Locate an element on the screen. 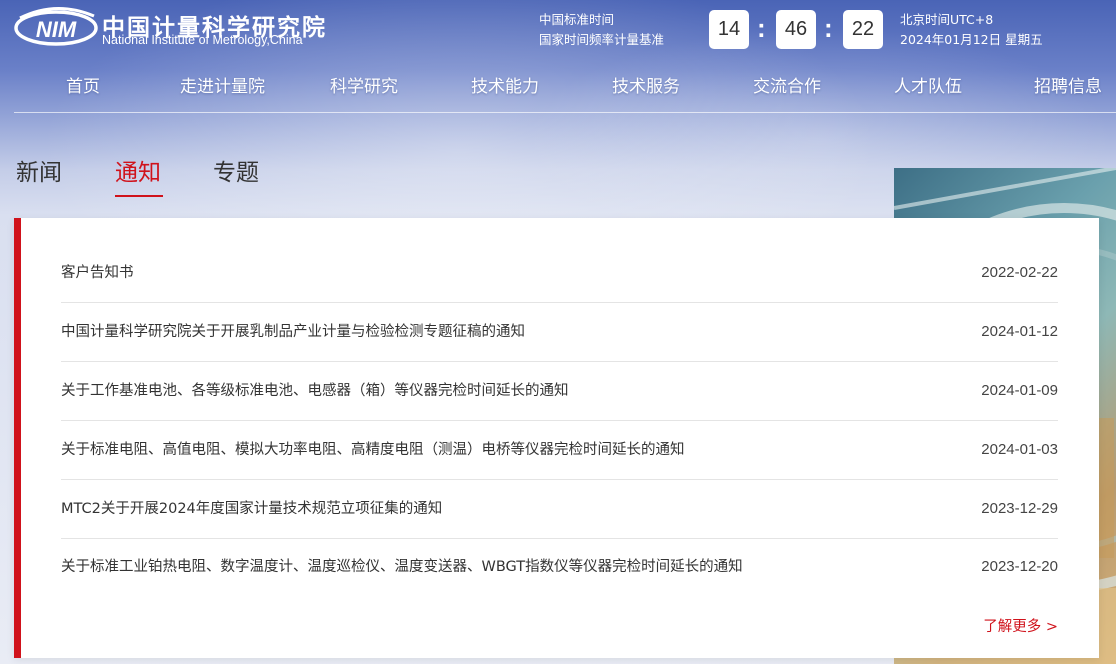 The width and height of the screenshot is (1116, 664). tab-topics: 专题 is located at coordinates (236, 170).